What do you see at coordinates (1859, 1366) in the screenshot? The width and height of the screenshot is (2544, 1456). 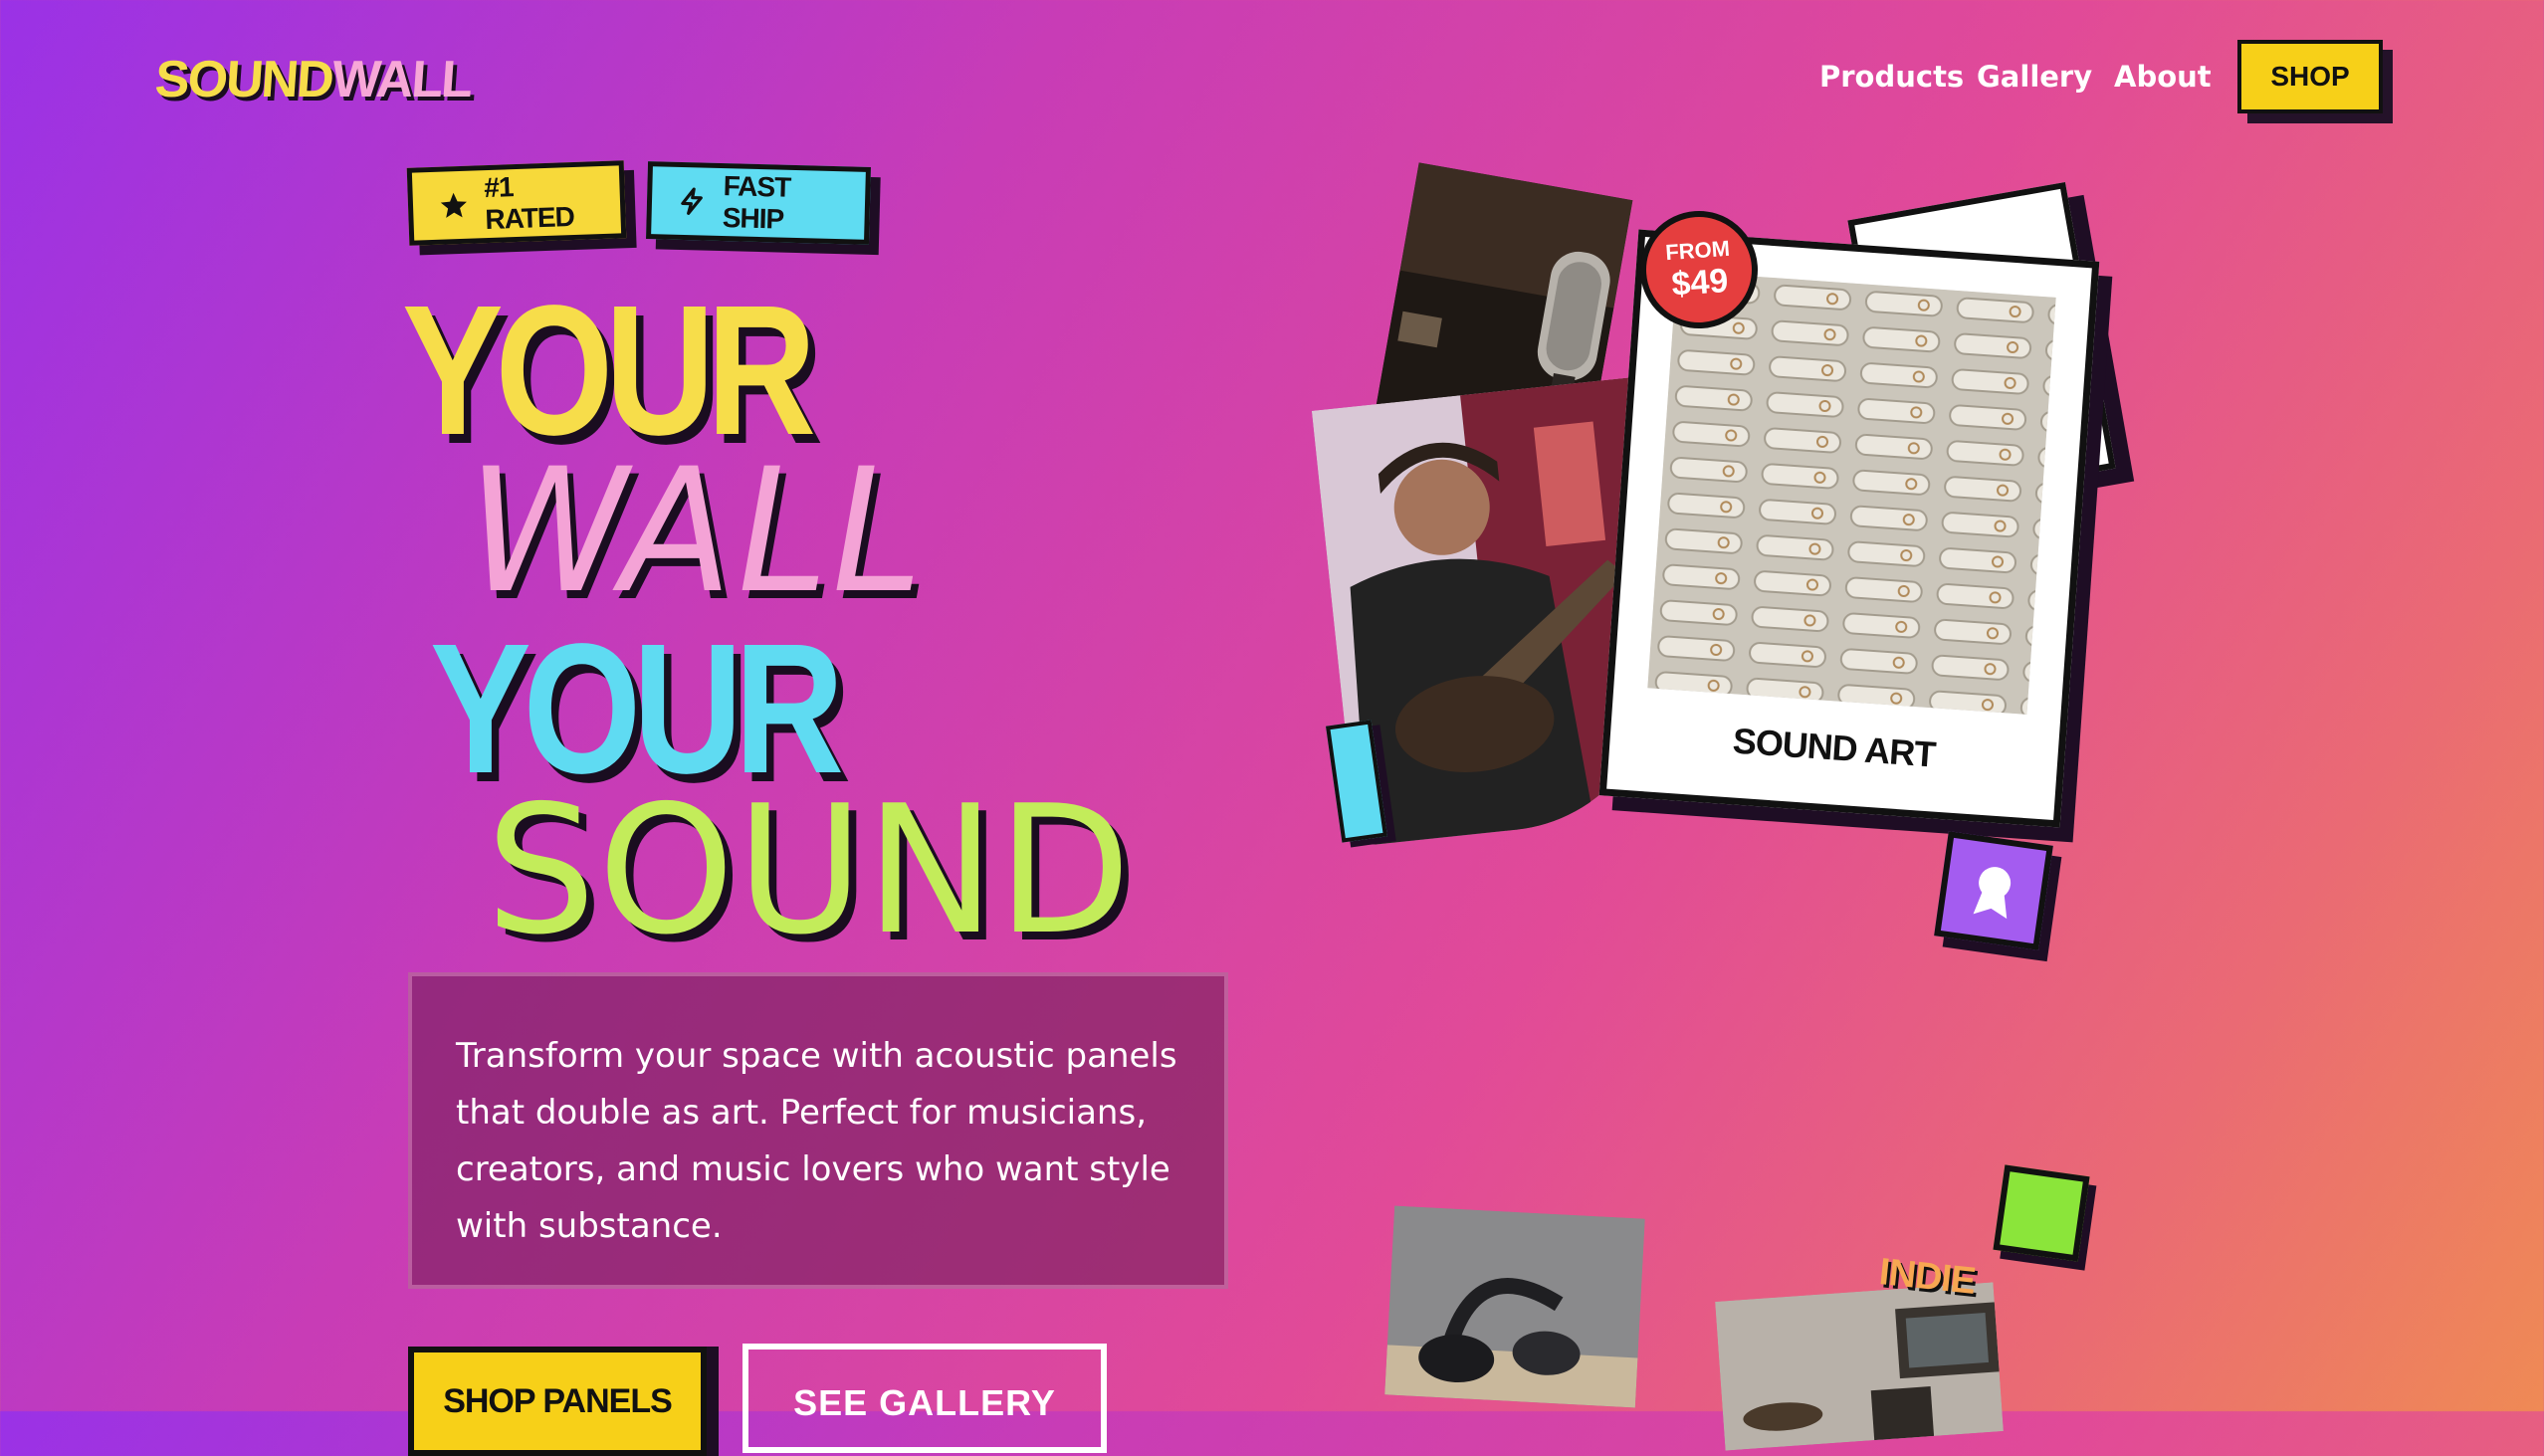 I see `studio-photo` at bounding box center [1859, 1366].